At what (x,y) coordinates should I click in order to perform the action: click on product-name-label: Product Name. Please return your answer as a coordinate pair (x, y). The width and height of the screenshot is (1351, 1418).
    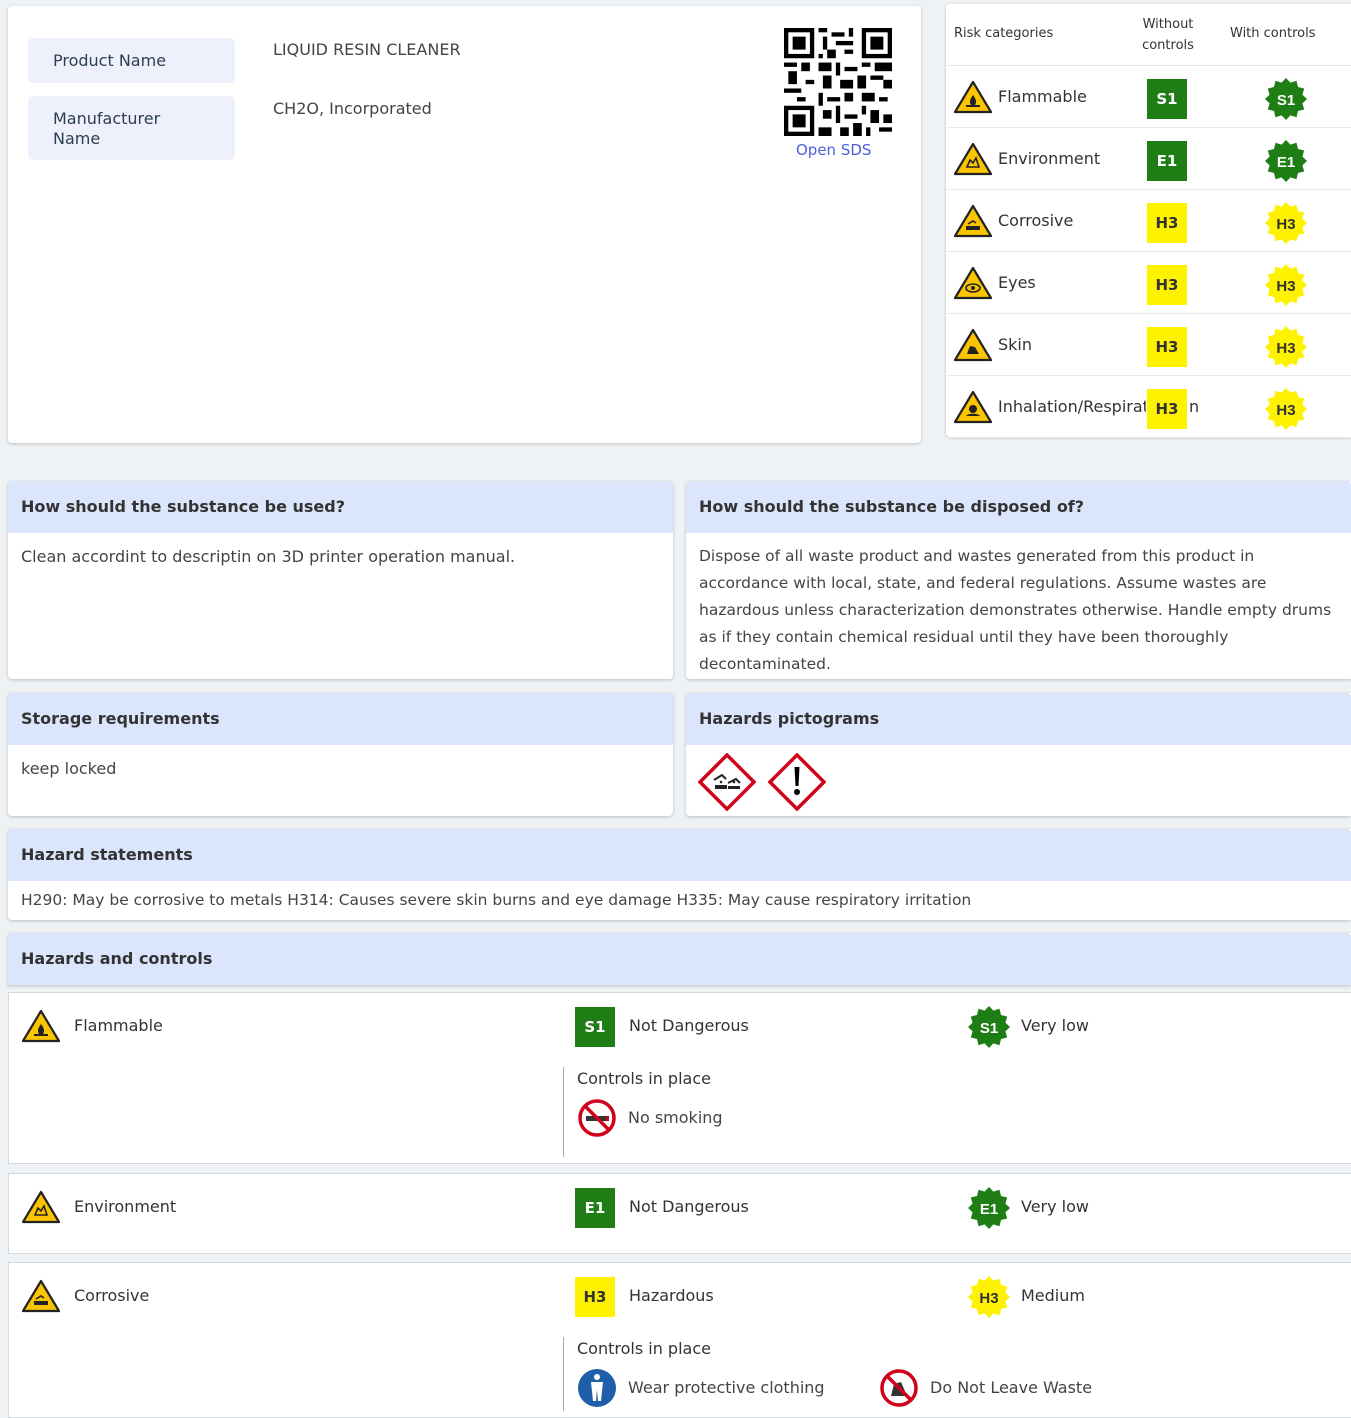
    Looking at the image, I should click on (131, 60).